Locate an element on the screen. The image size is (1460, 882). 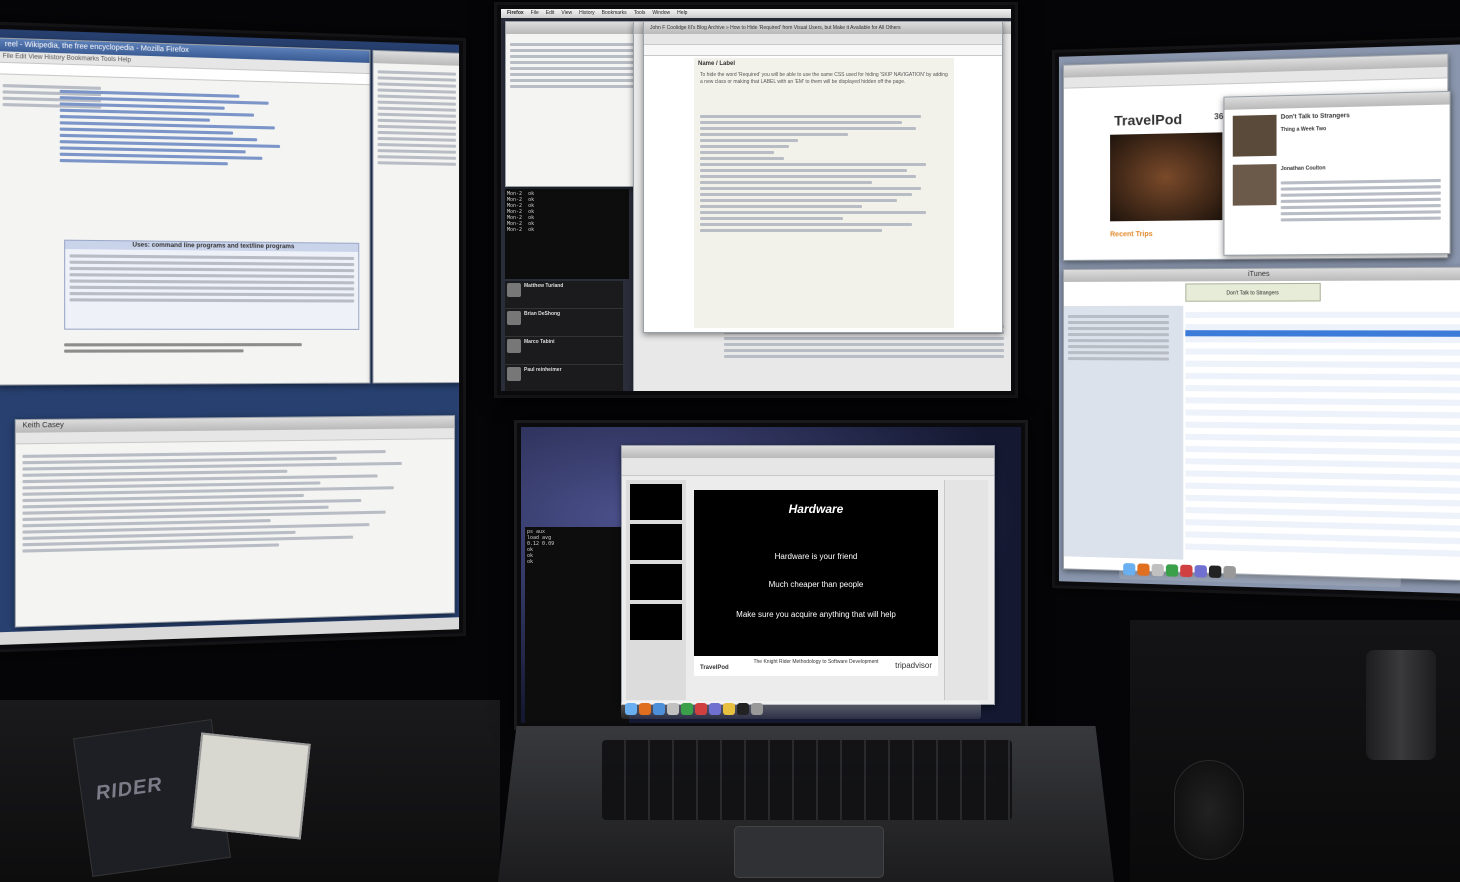
tweet-item: Matthew Turland is located at coordinates (564, 295).